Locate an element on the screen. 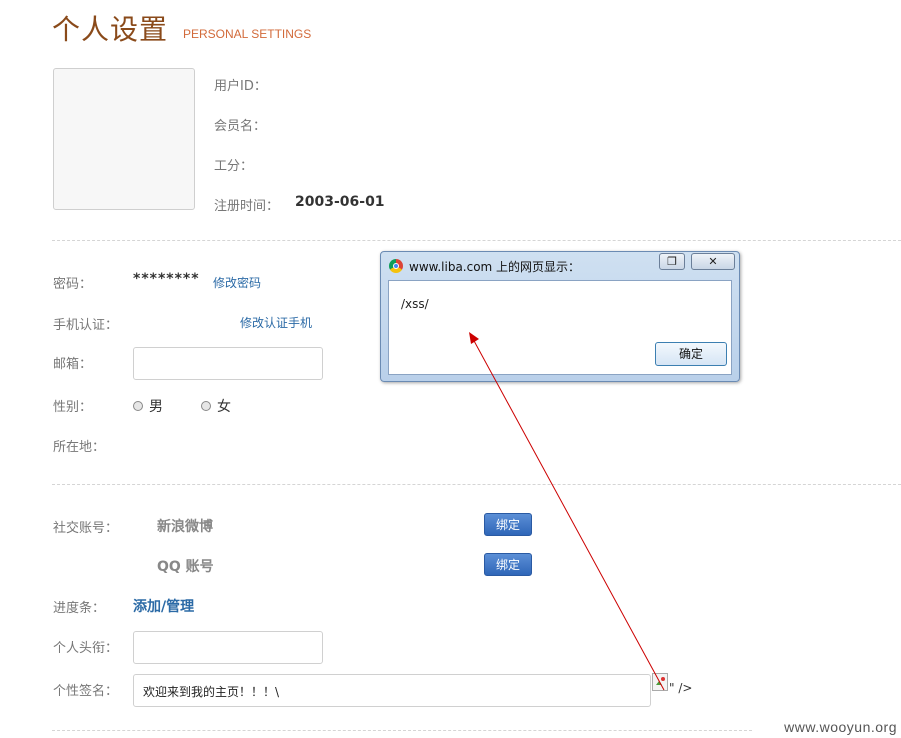 This screenshot has height=738, width=901. restore-icon: ❐ is located at coordinates (672, 261).